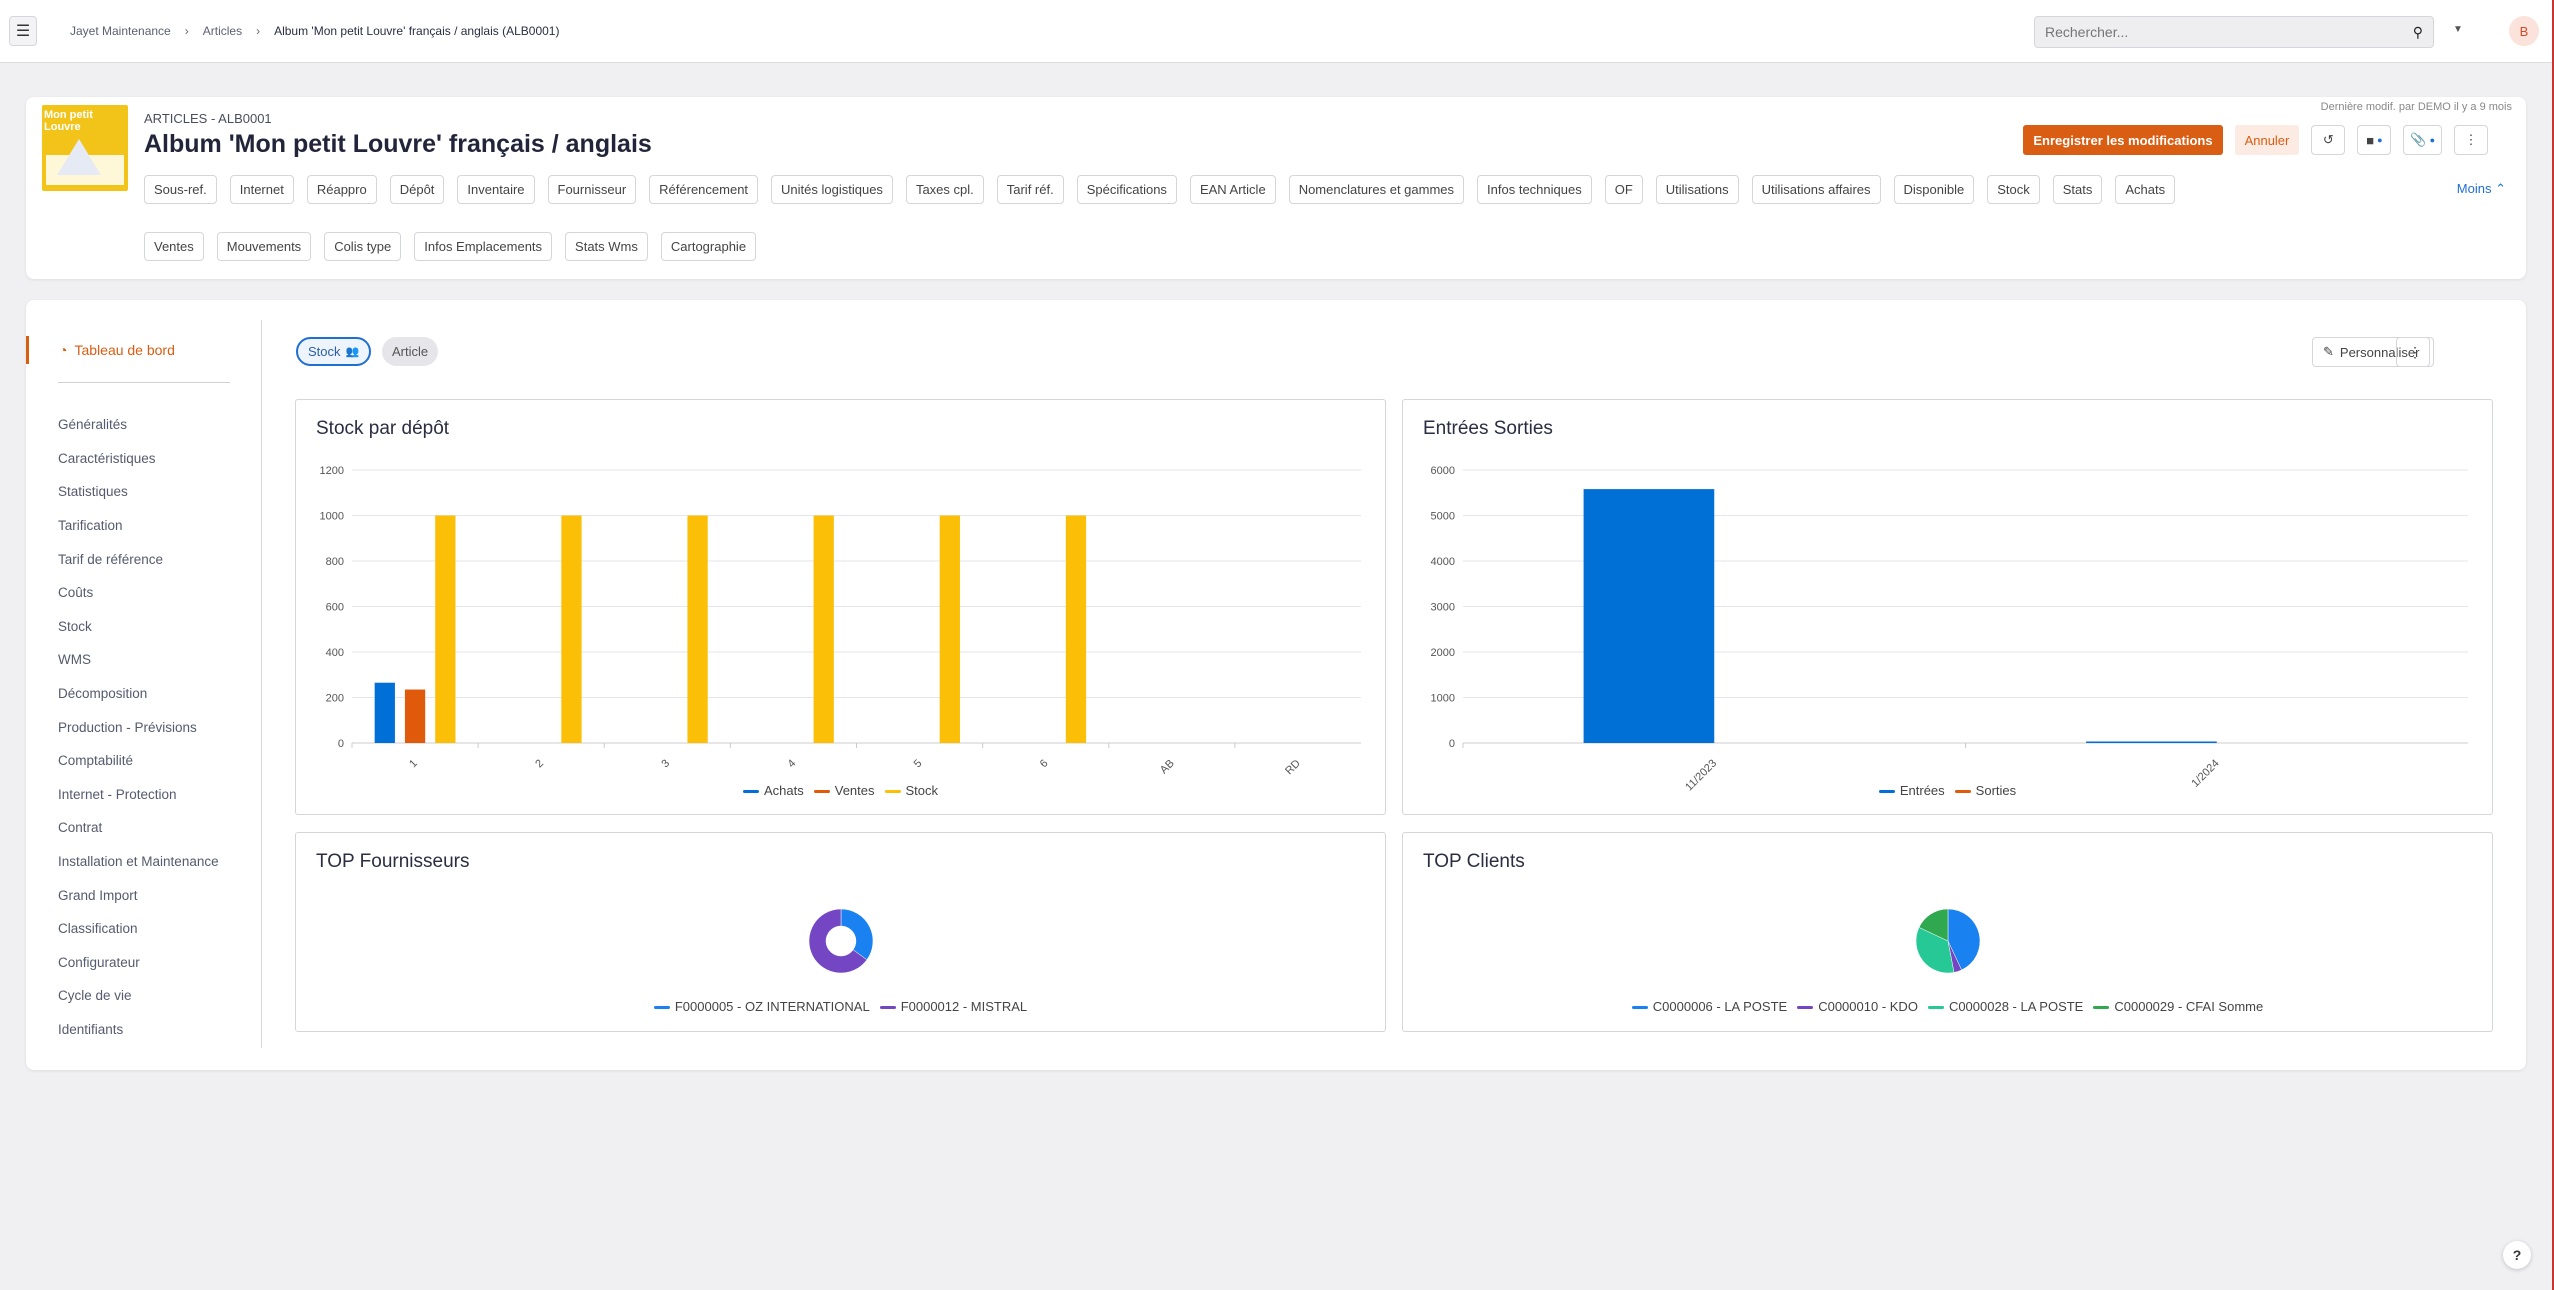 This screenshot has height=1290, width=2554. I want to click on tab-inventaire: Inventaire, so click(496, 189).